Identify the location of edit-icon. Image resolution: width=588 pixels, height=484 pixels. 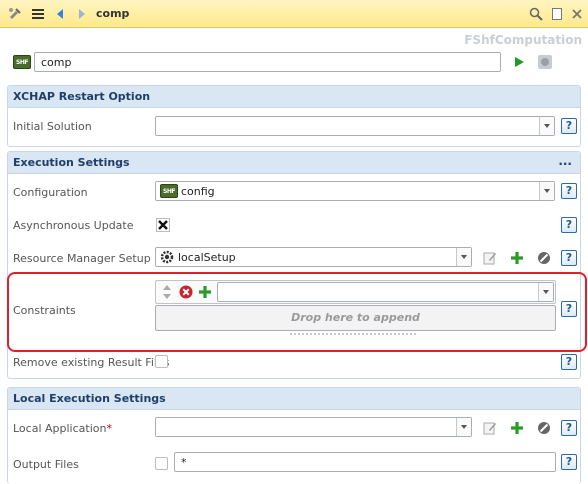
(490, 258).